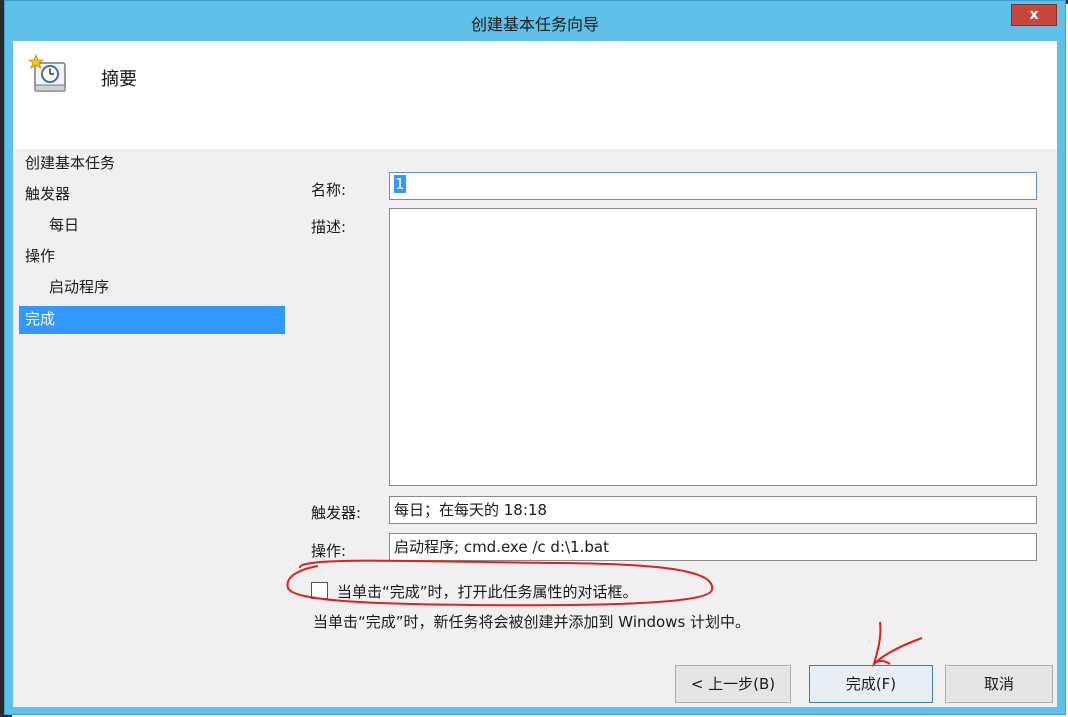 This screenshot has height=717, width=1068. Describe the element at coordinates (534, 24) in the screenshot. I see `window-title: 创建基本任务向导` at that location.